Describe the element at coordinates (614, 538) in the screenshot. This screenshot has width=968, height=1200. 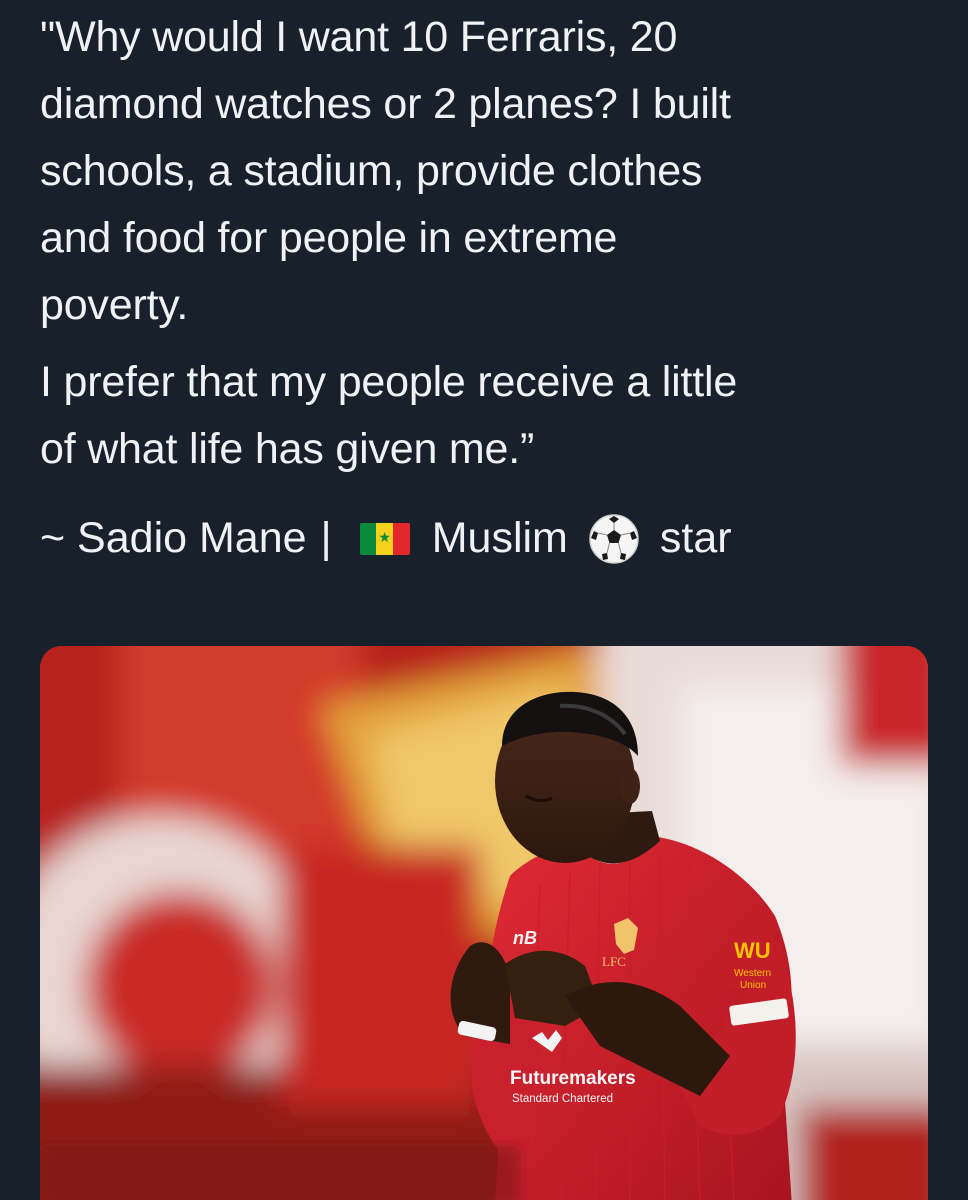
I see `soccer-ball-icon` at that location.